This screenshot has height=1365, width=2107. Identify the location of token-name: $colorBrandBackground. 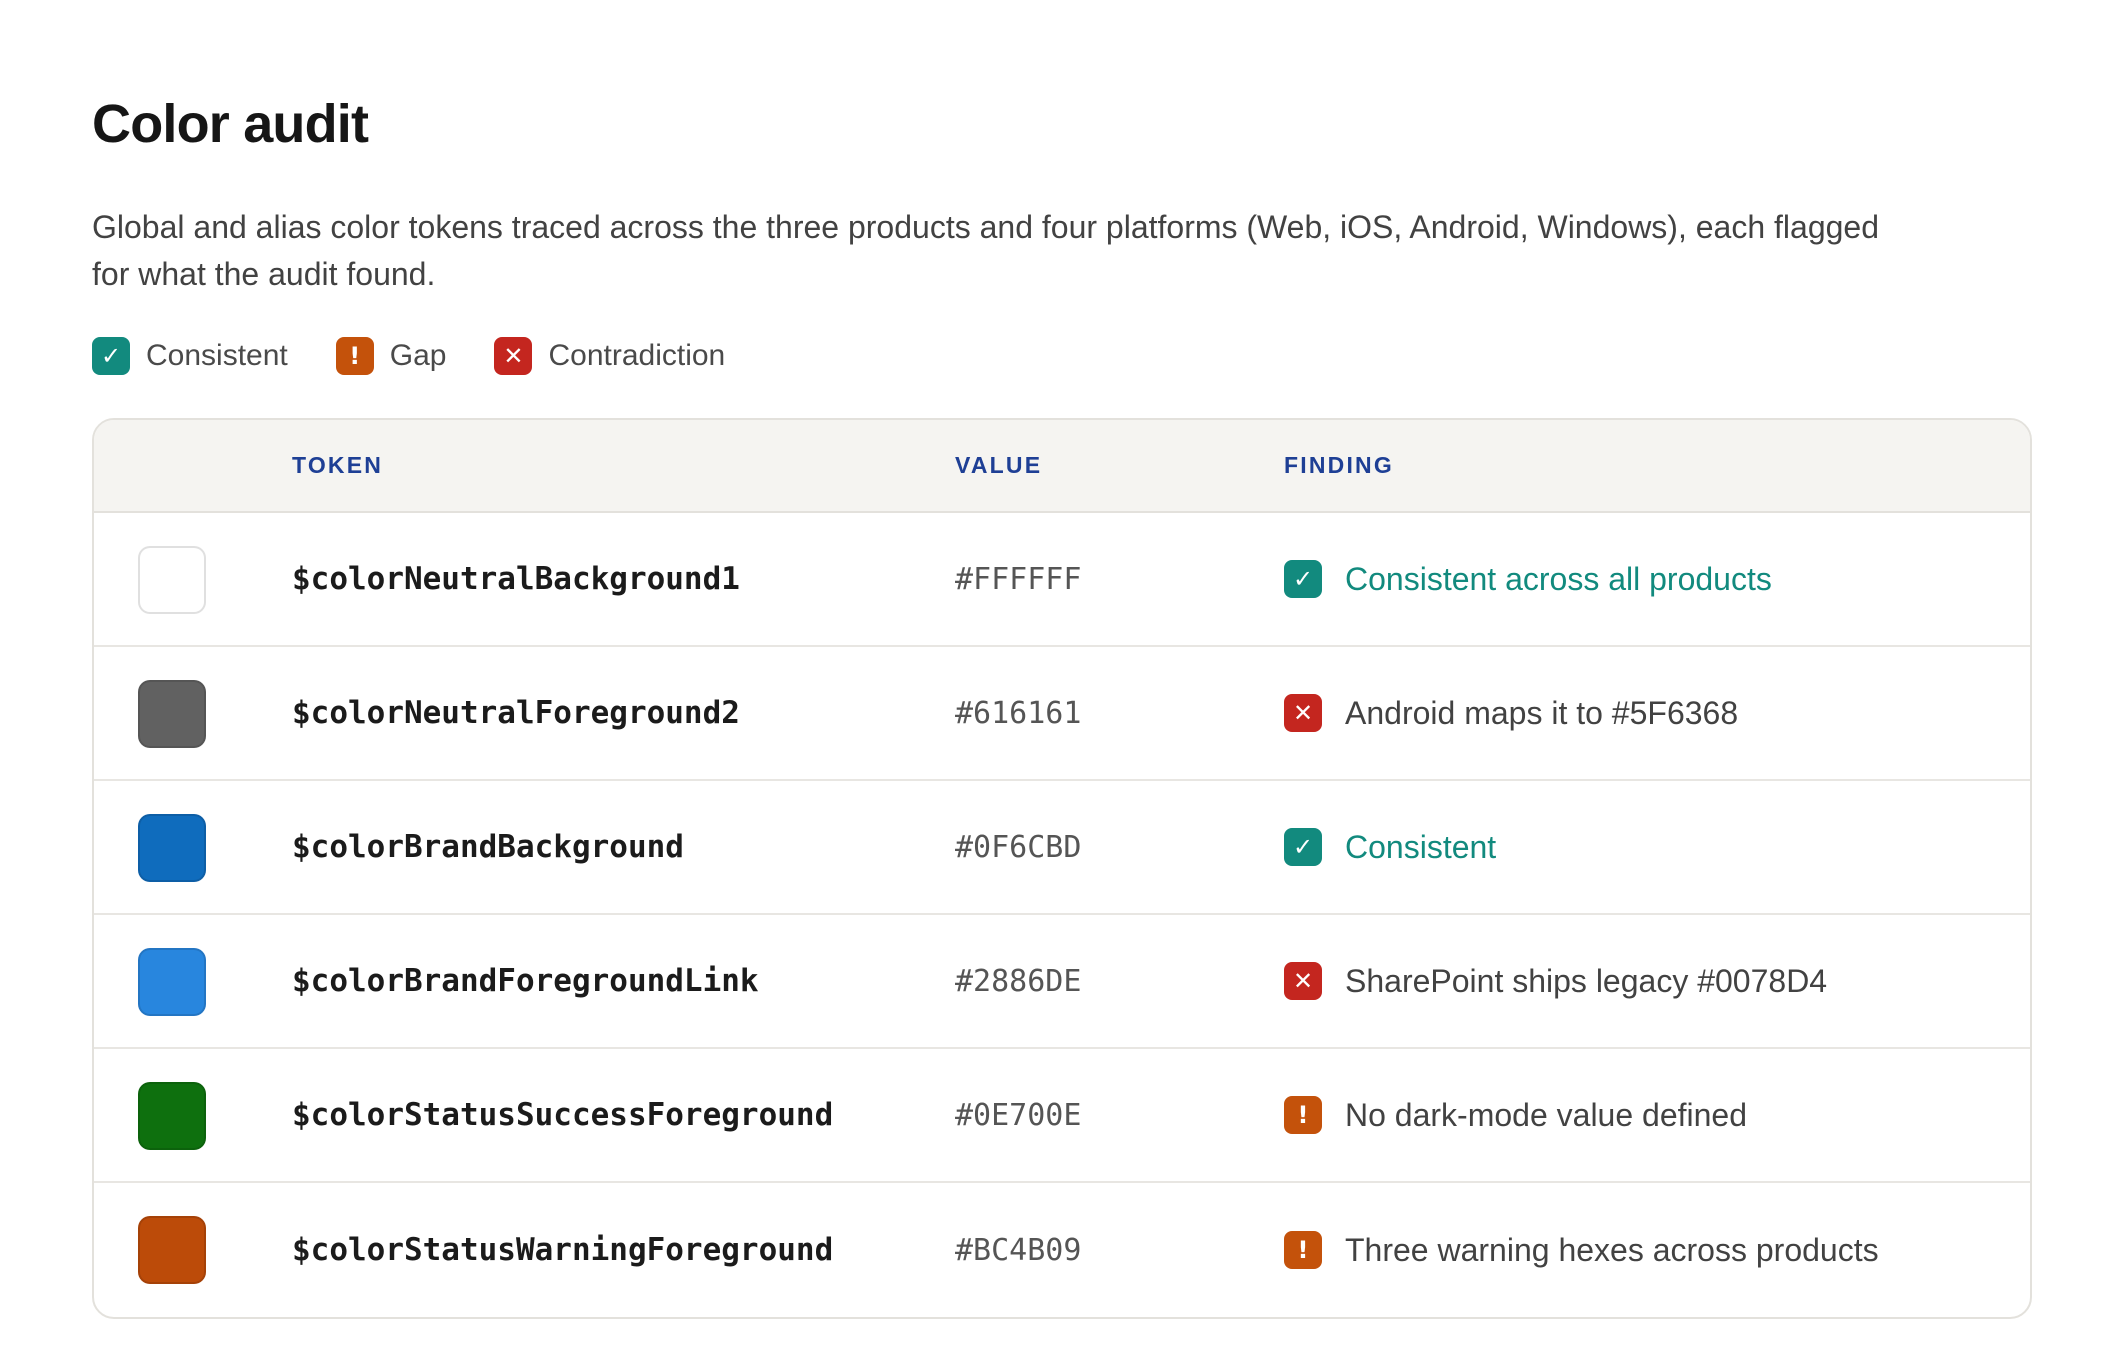
(488, 847).